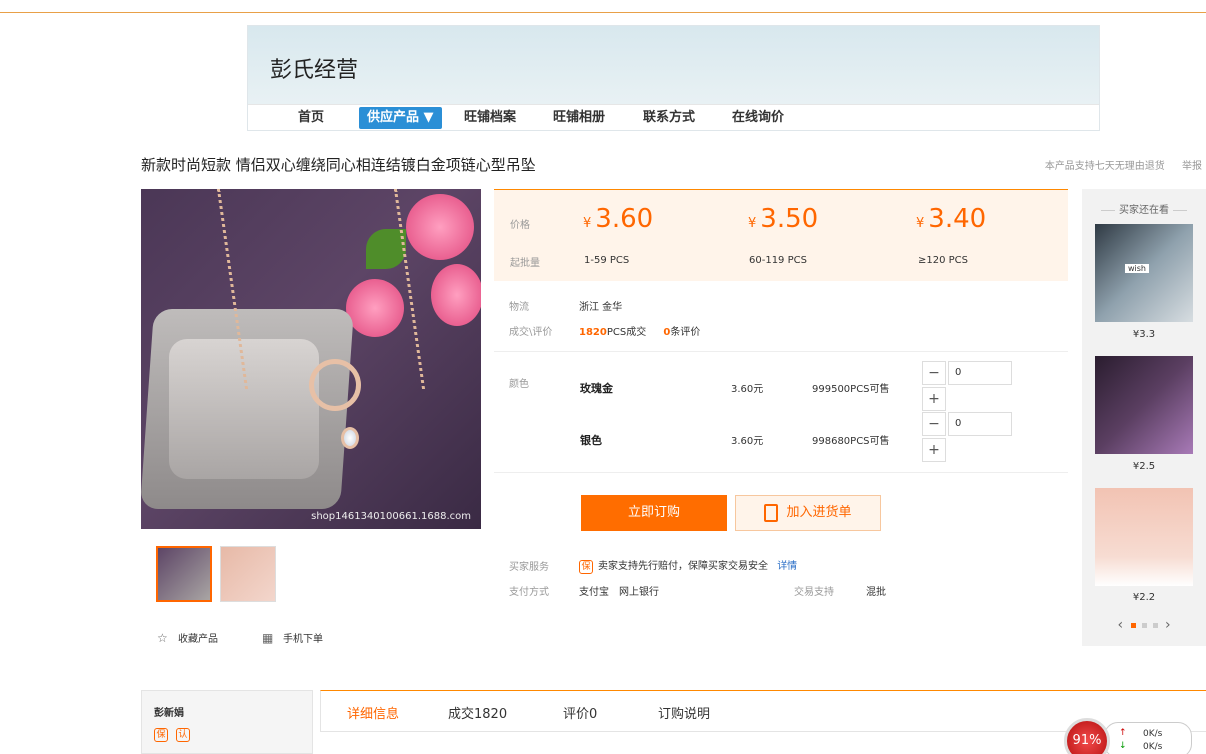  Describe the element at coordinates (1105, 166) in the screenshot. I see `return-policy-link: 本产品支持七天无理由退货` at that location.